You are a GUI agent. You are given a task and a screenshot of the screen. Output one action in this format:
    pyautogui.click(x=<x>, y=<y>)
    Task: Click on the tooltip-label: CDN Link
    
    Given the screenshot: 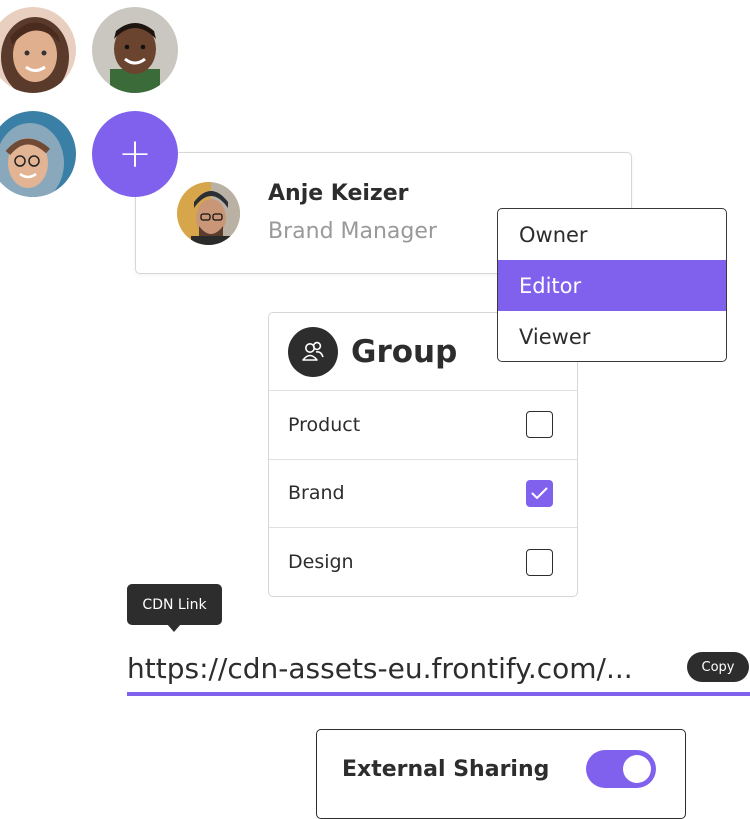 What is the action you would take?
    pyautogui.click(x=174, y=604)
    